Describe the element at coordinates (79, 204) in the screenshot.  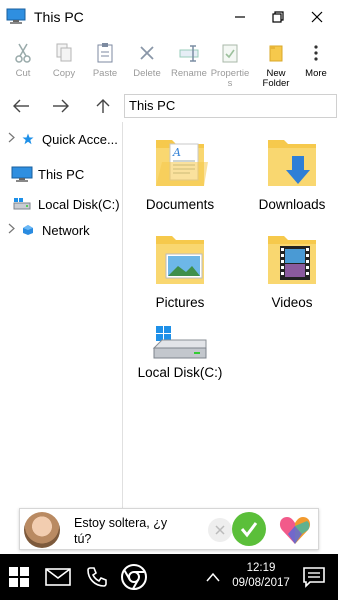
I see `sidebar-item-label: Local Disk(C:)` at that location.